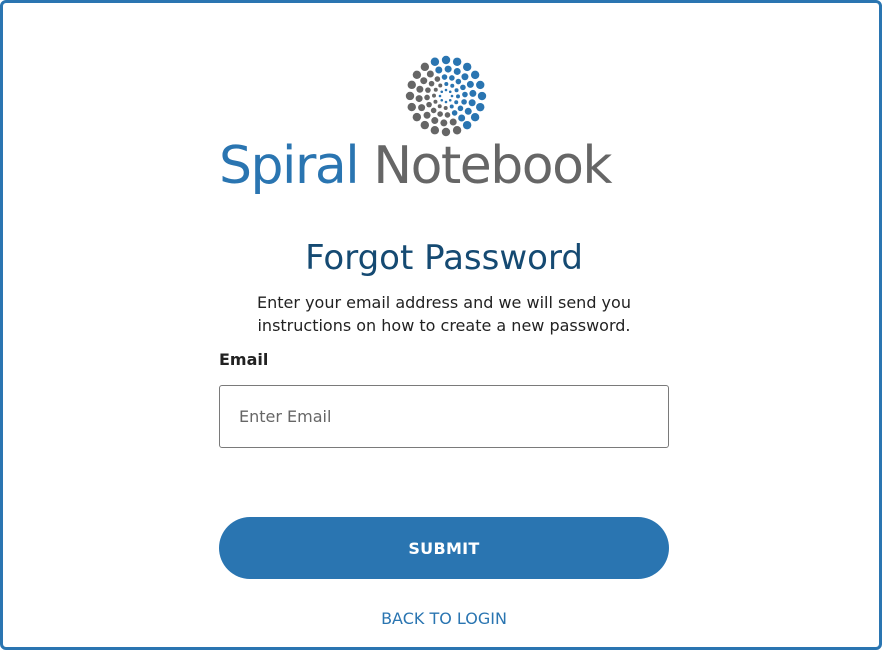 The width and height of the screenshot is (882, 650). What do you see at coordinates (444, 548) in the screenshot?
I see `submit-button: SUBMIT` at bounding box center [444, 548].